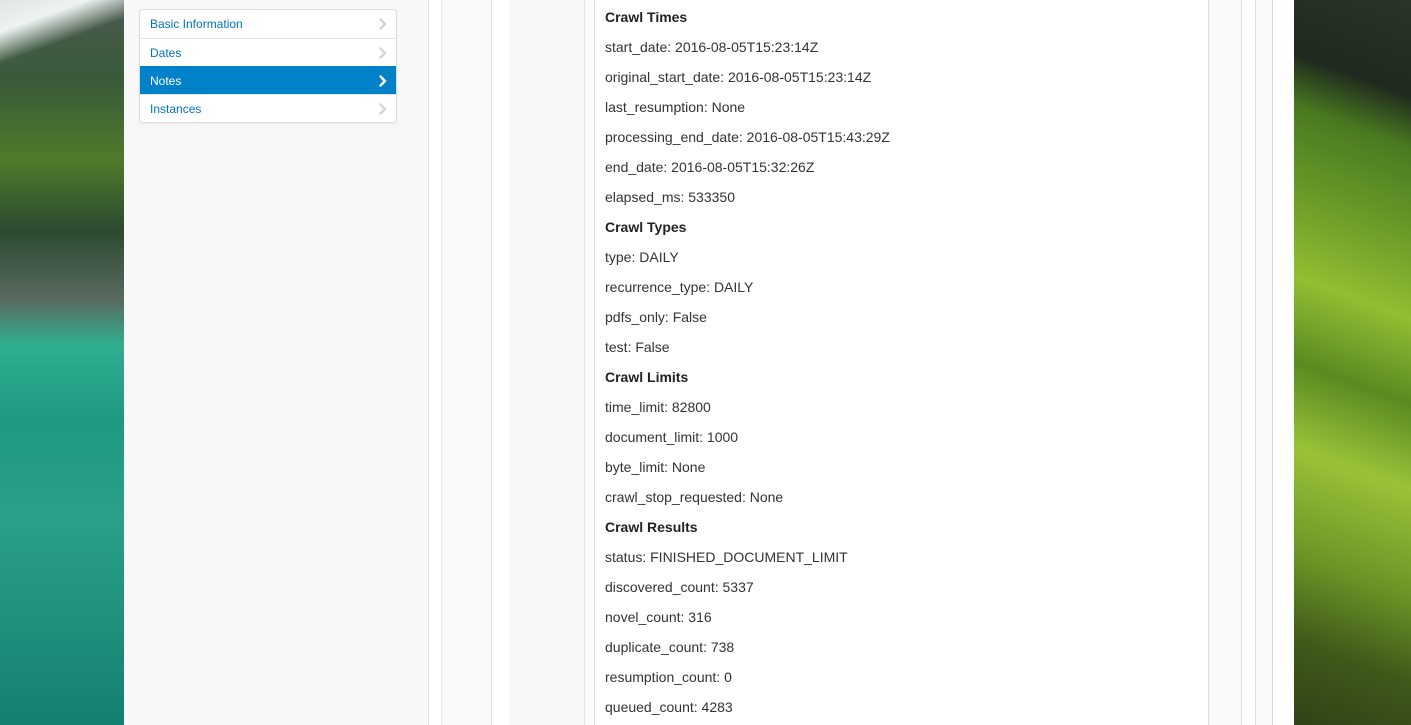 This screenshot has height=725, width=1411. What do you see at coordinates (647, 377) in the screenshot?
I see `section-heading: Crawl Limits` at bounding box center [647, 377].